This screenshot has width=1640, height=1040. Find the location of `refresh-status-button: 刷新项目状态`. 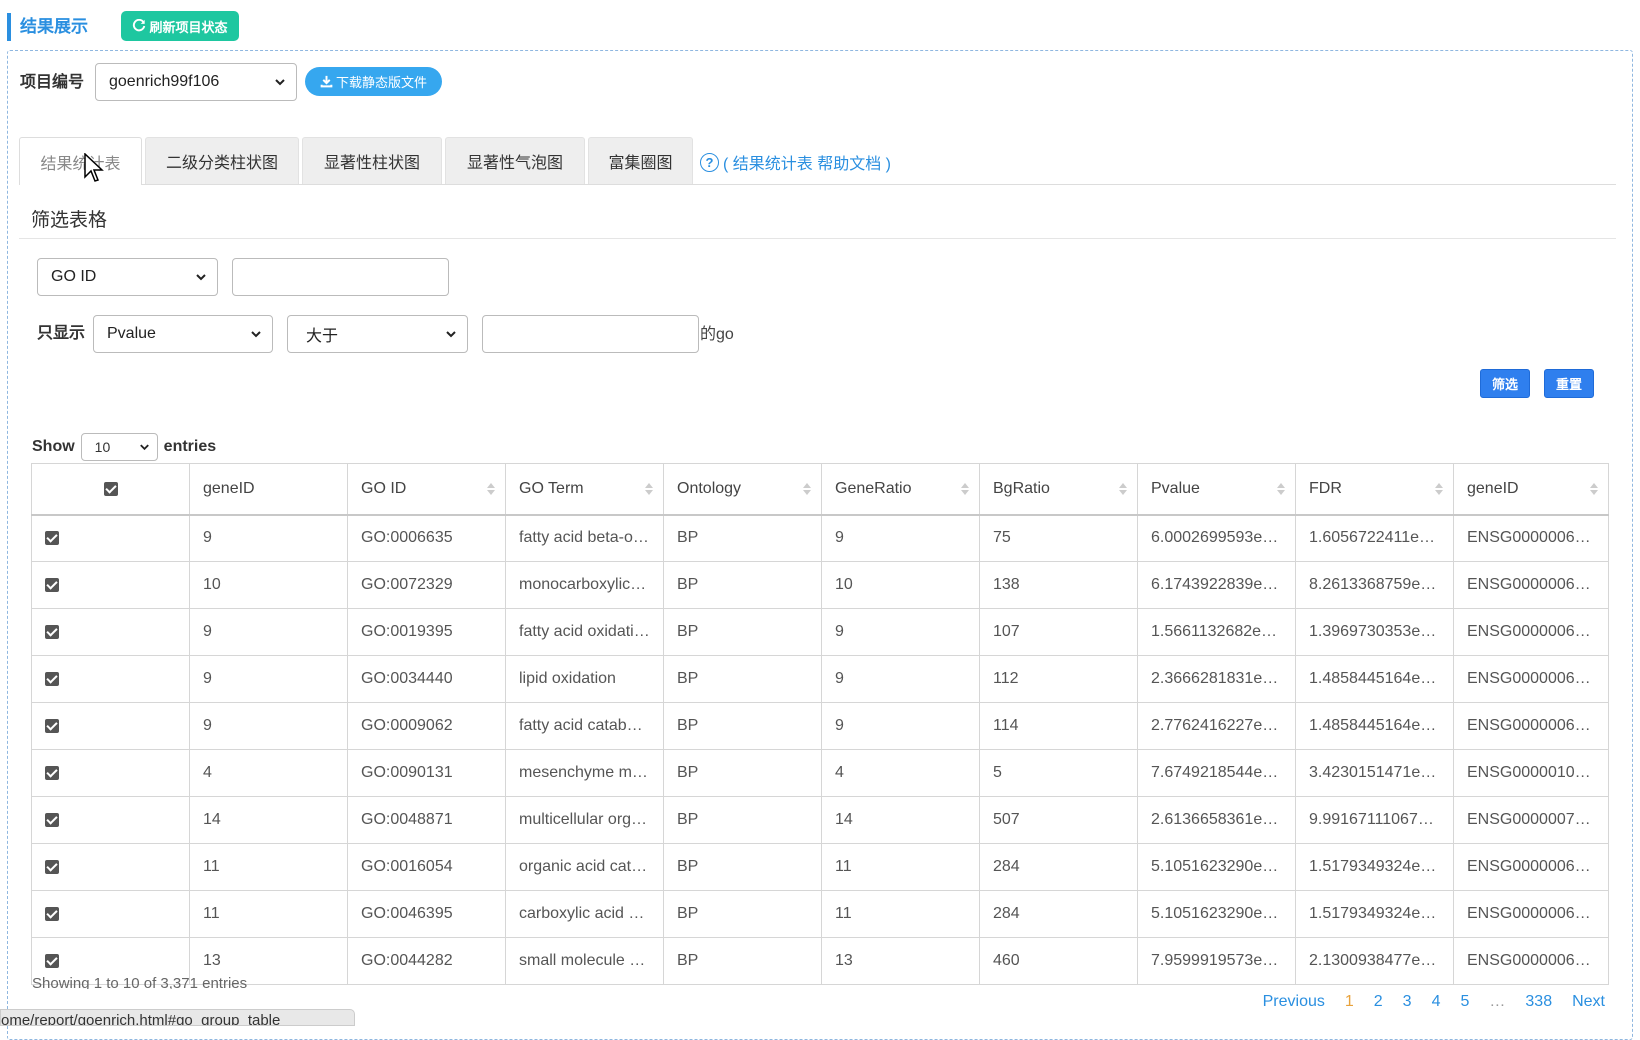

refresh-status-button: 刷新项目状态 is located at coordinates (180, 26).